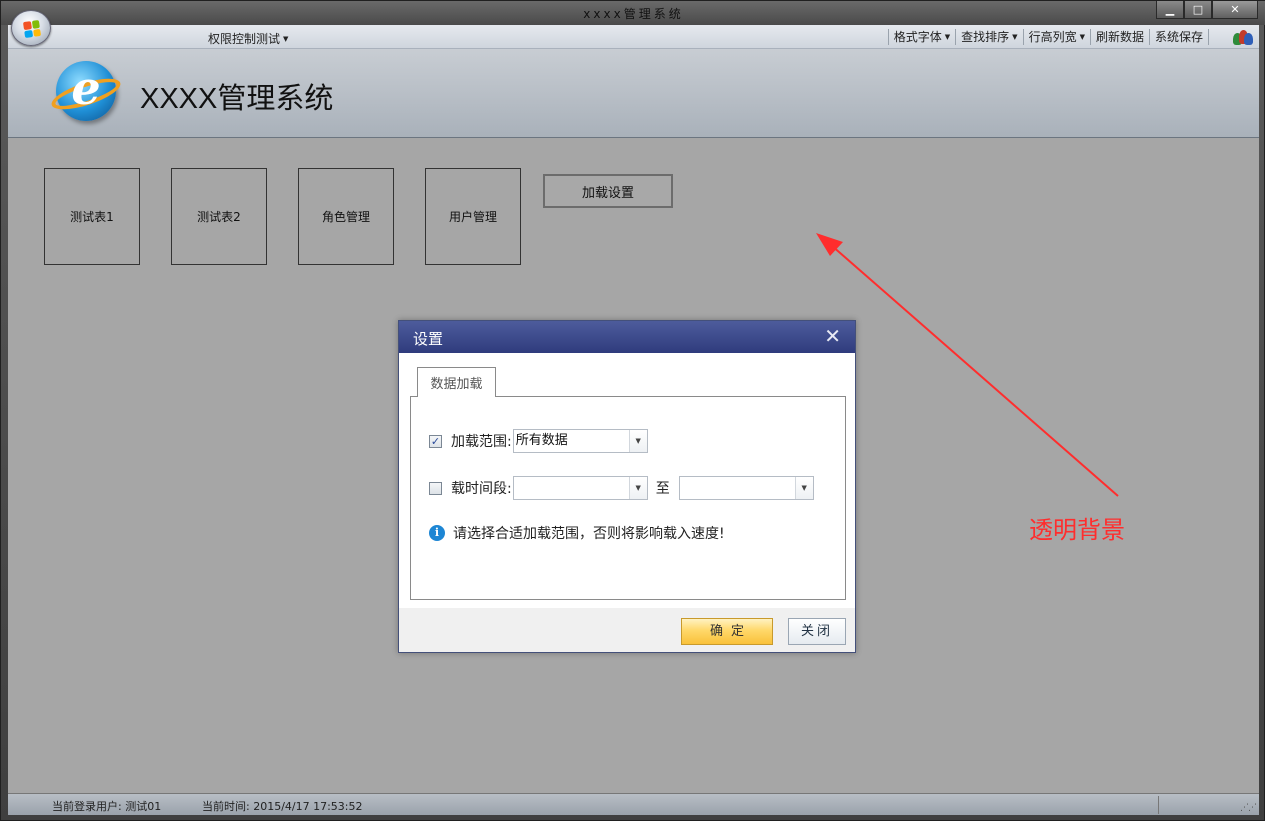 The height and width of the screenshot is (821, 1265). I want to click on menu-row-col-size: 行高列宽 ▼, so click(1056, 37).